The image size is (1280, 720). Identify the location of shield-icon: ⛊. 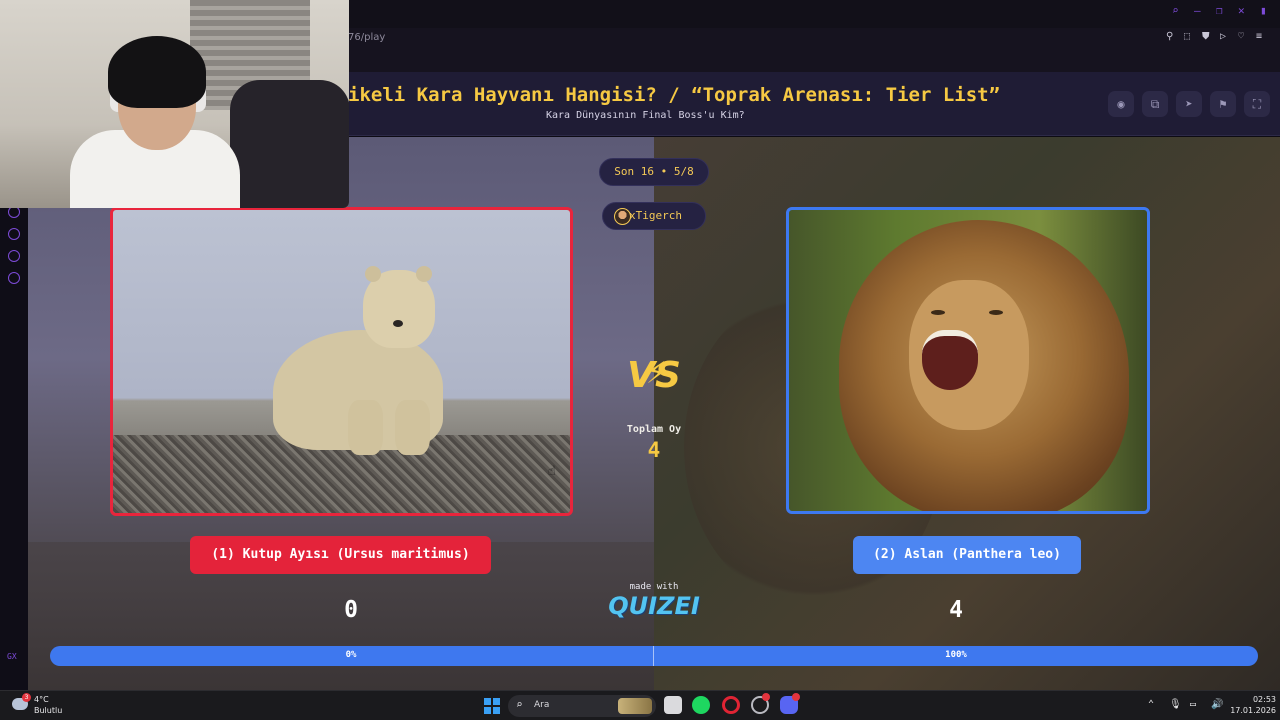
(1207, 37).